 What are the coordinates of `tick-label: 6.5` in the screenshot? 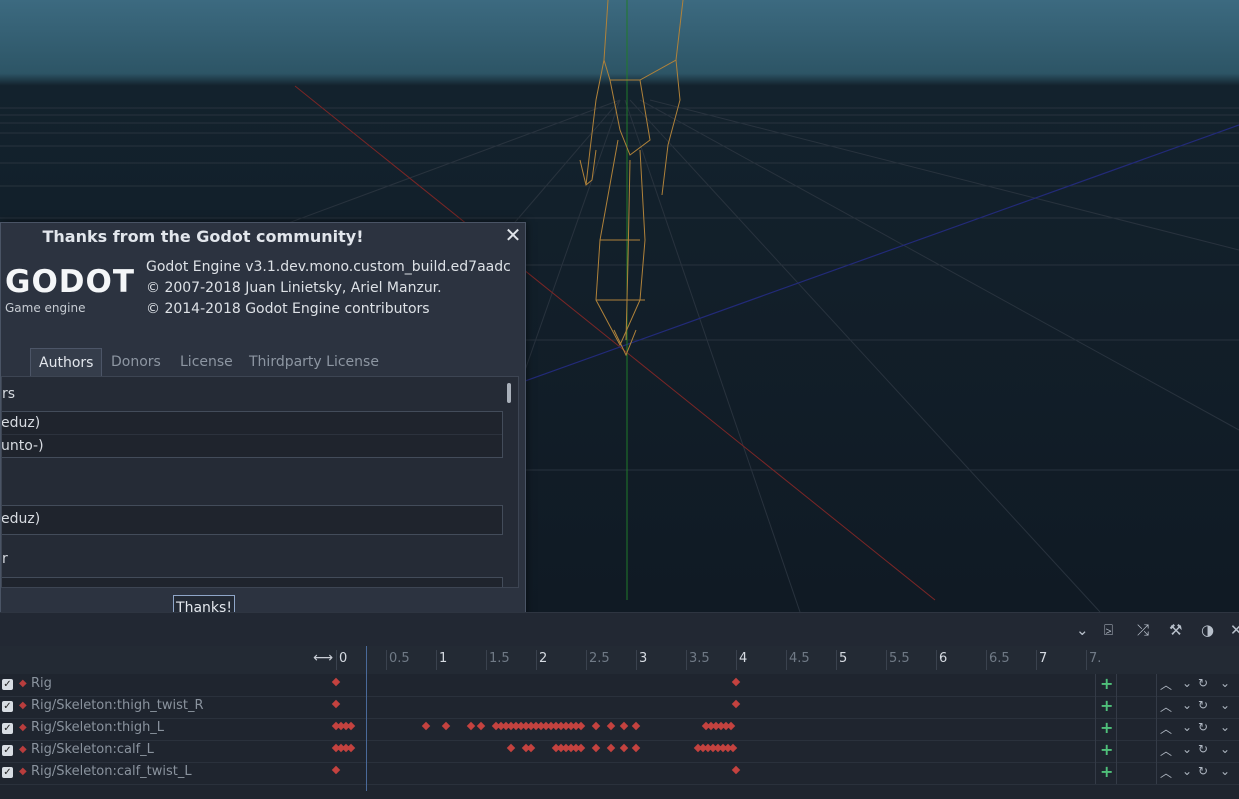 It's located at (999, 658).